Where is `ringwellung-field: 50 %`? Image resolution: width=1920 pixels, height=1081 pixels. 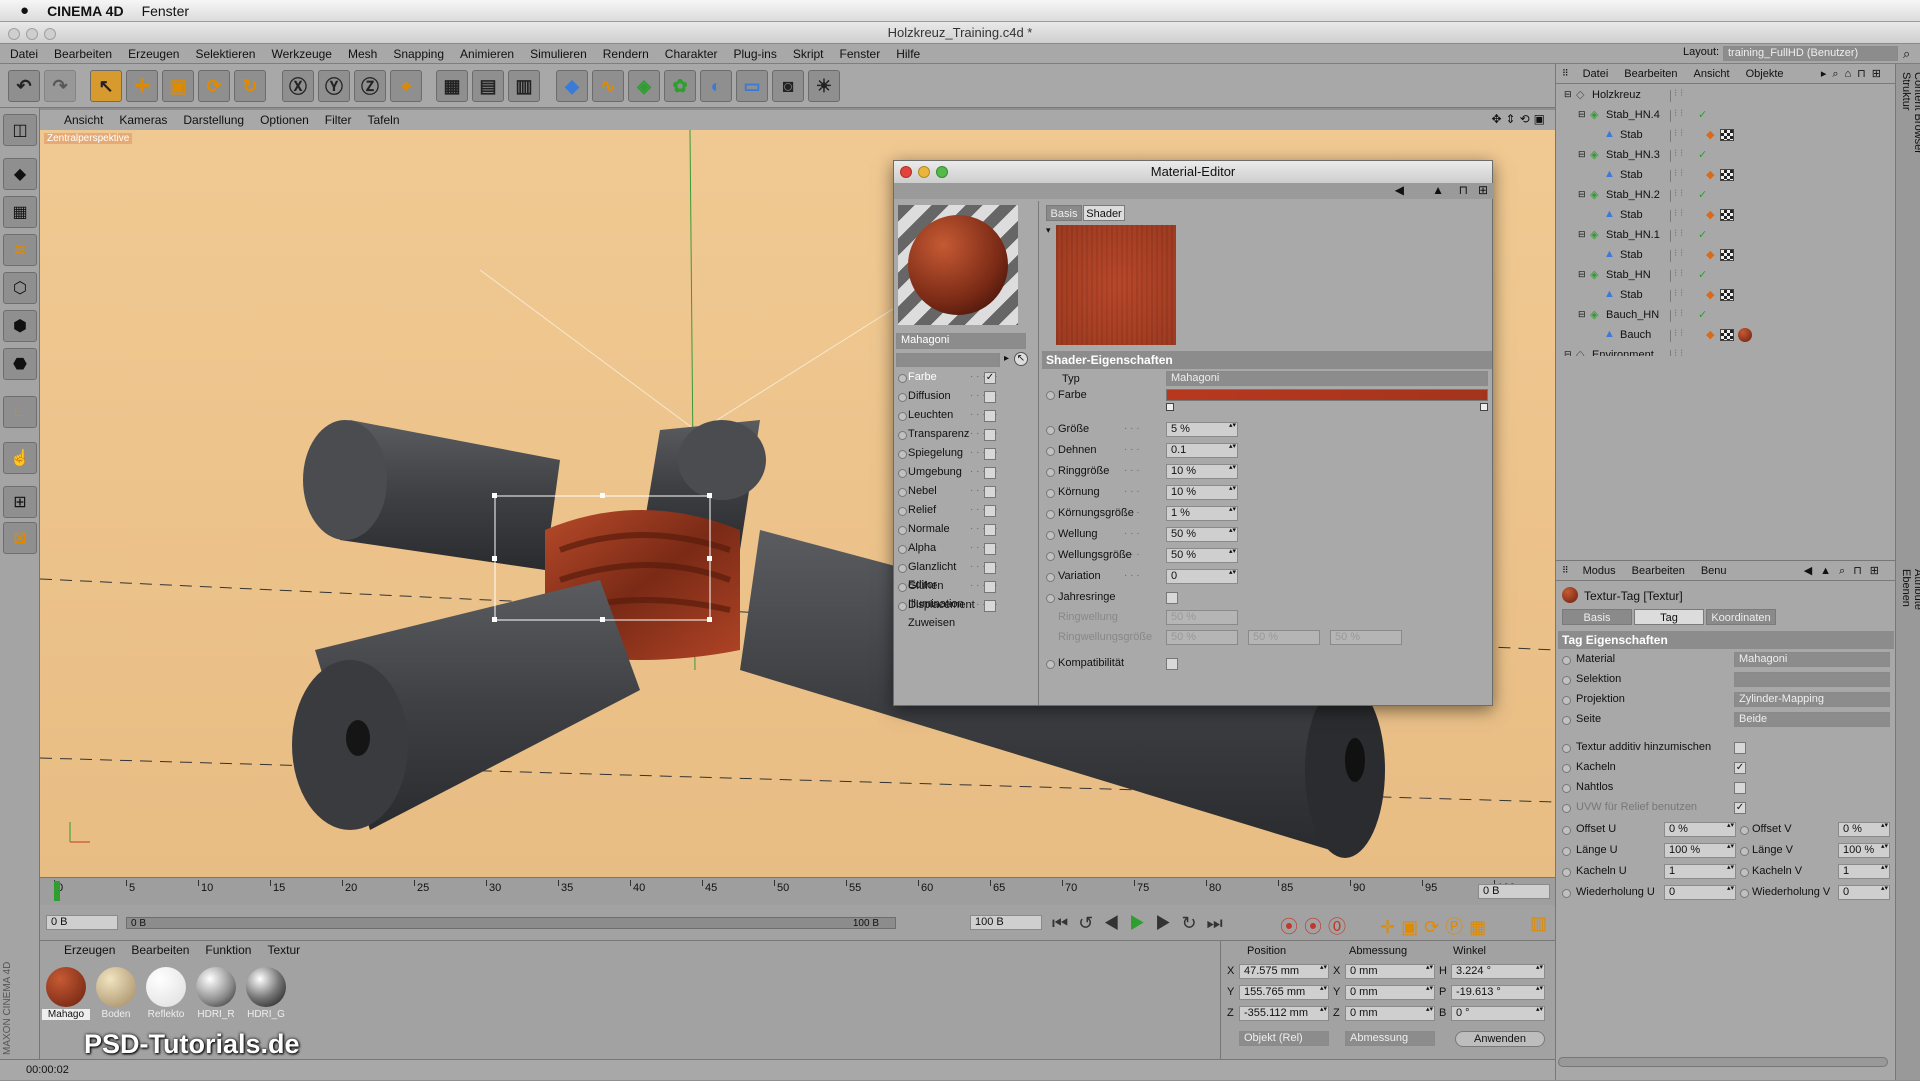 ringwellung-field: 50 % is located at coordinates (1202, 617).